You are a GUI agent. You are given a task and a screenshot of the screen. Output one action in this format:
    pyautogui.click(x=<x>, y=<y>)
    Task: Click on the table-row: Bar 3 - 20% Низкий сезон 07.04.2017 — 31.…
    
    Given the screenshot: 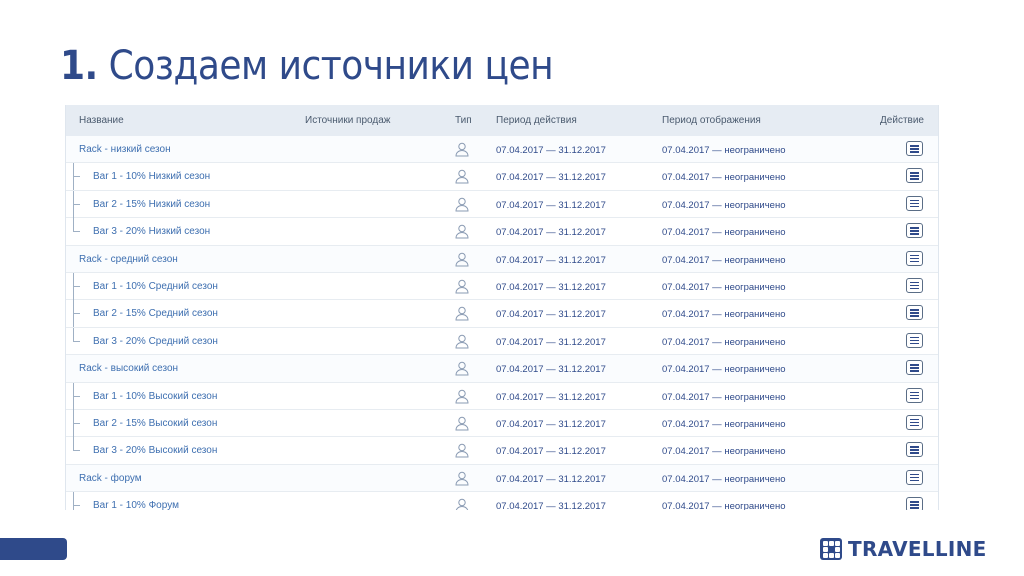 What is the action you would take?
    pyautogui.click(x=502, y=232)
    